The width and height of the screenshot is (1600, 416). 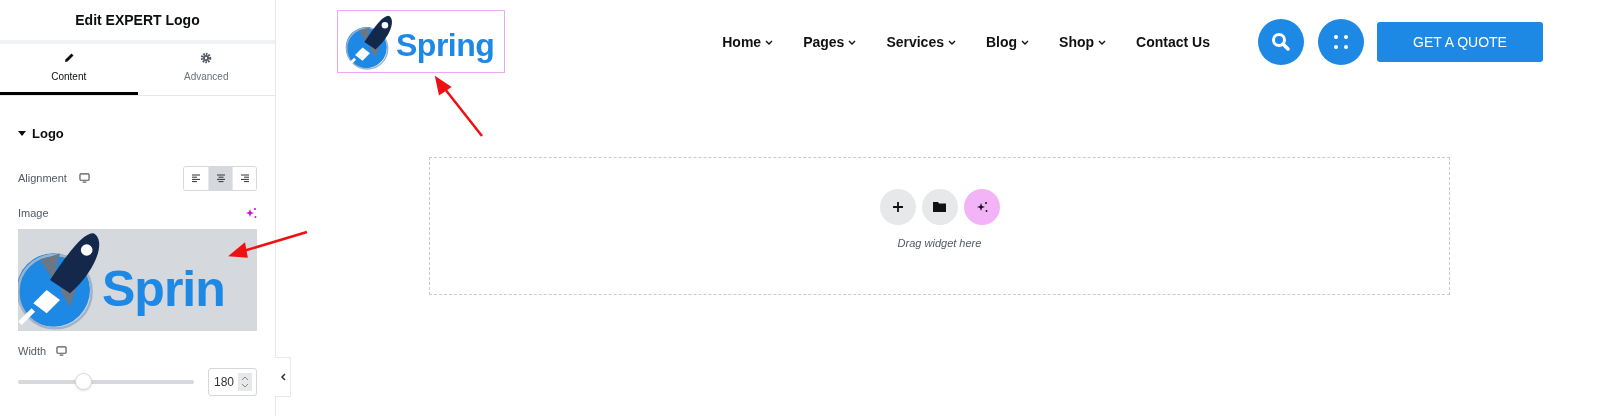 What do you see at coordinates (22, 133) in the screenshot?
I see `caret-icon` at bounding box center [22, 133].